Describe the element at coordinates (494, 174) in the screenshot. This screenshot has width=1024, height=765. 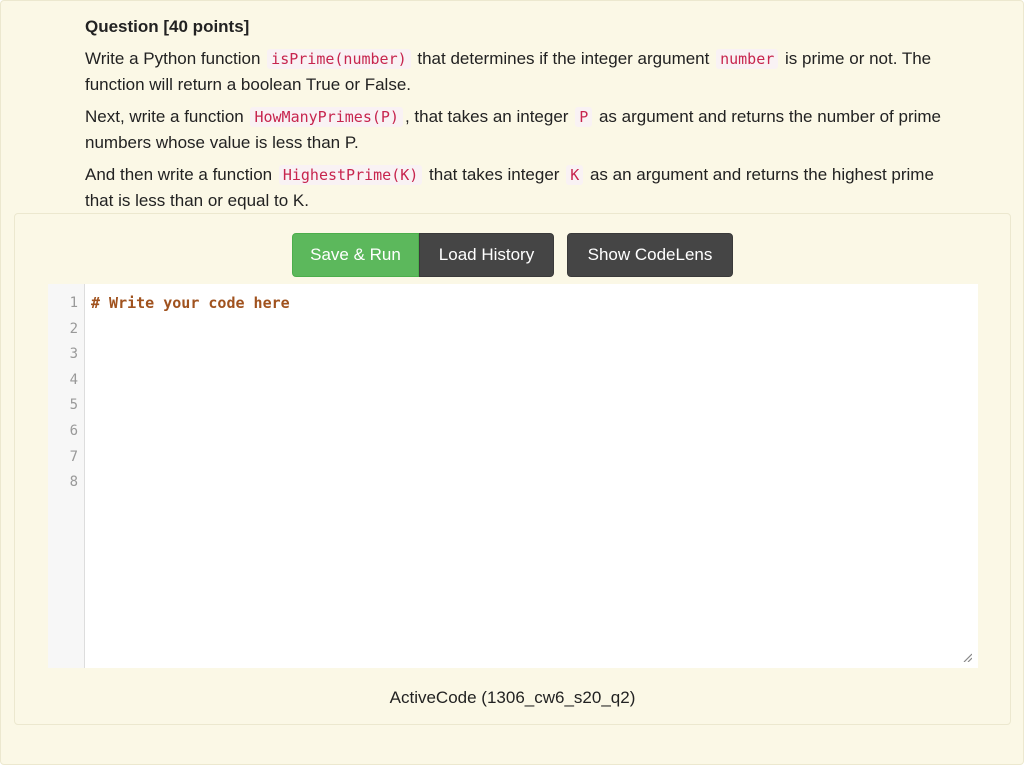
I see `text-span: that takes integer` at that location.